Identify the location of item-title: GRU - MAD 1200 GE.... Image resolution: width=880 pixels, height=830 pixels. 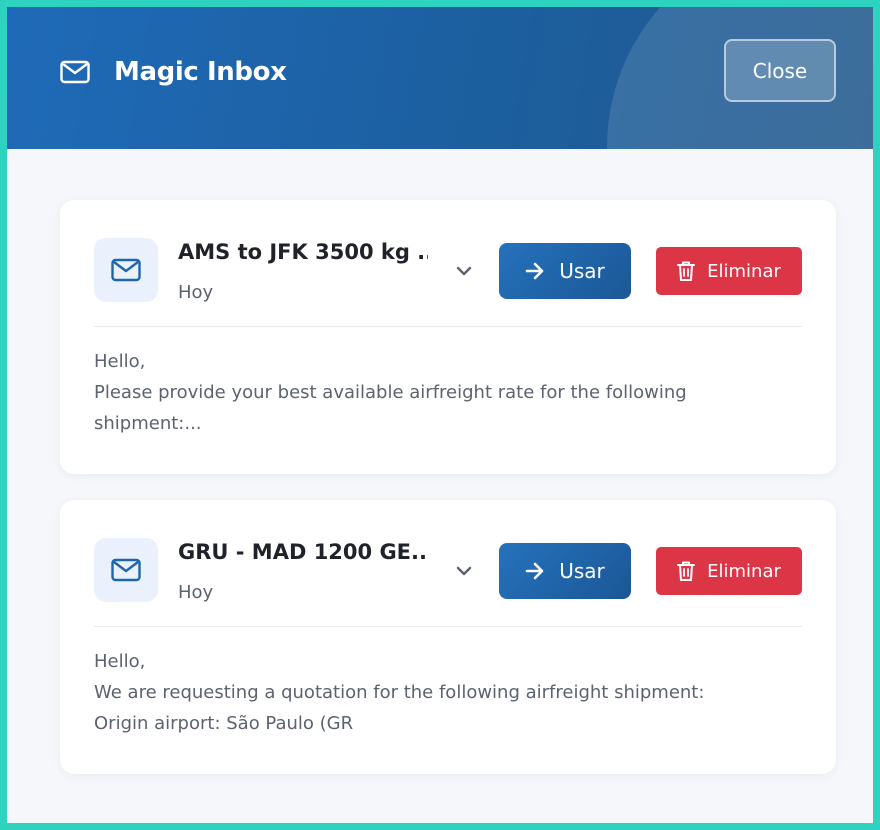
(303, 552).